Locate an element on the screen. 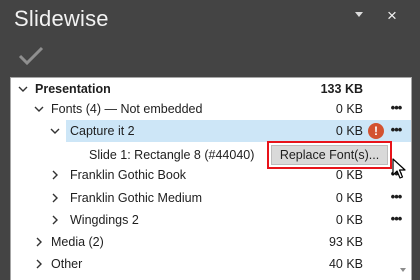 This screenshot has width=420, height=280. tree-row-size: 93 KB is located at coordinates (345, 242).